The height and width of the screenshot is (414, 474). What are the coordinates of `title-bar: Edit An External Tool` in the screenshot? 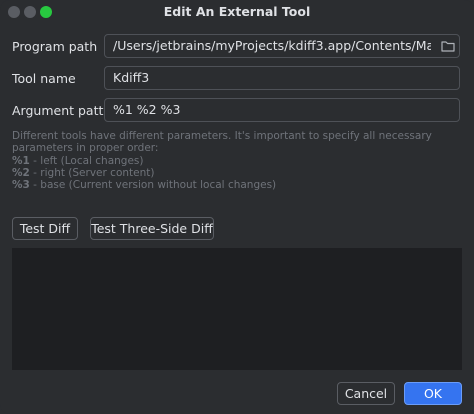 It's located at (237, 12).